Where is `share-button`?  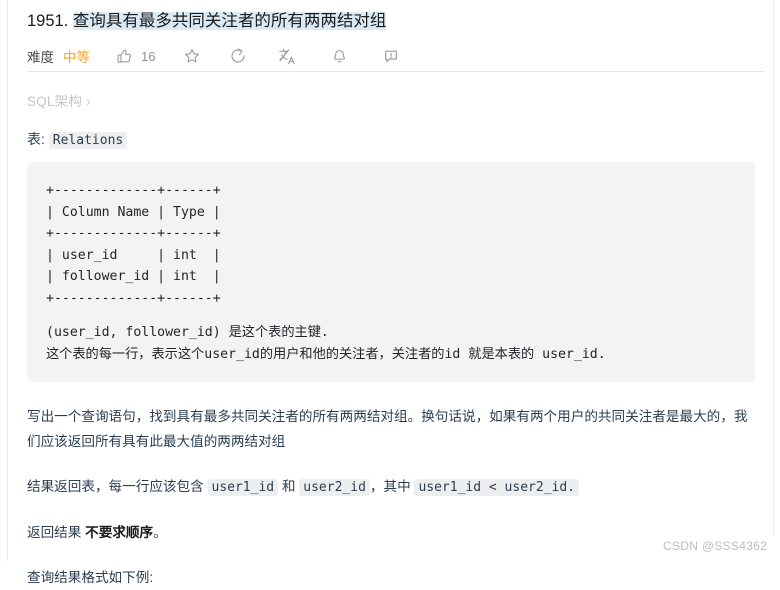
share-button is located at coordinates (238, 56).